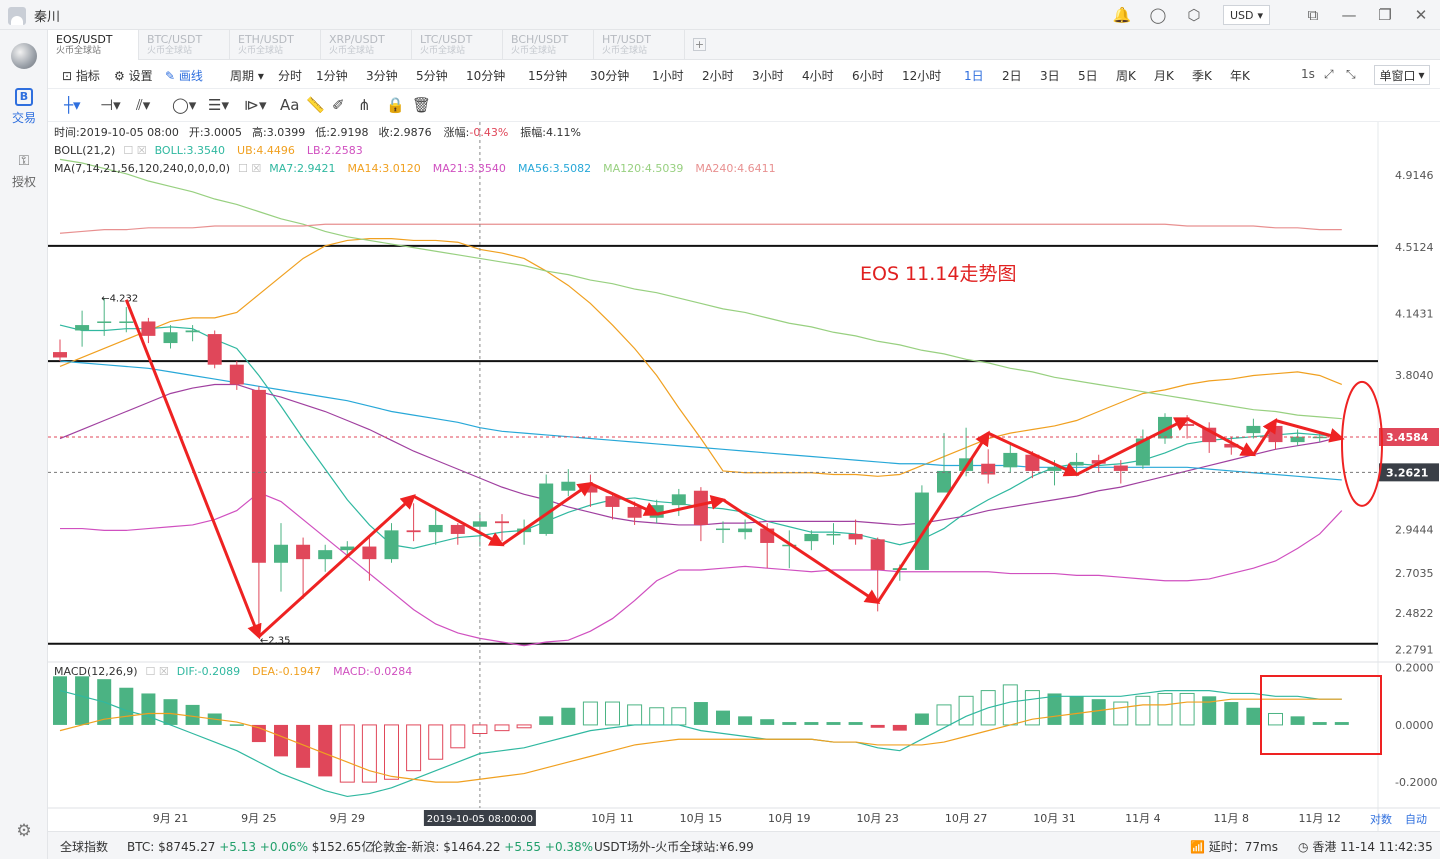  Describe the element at coordinates (668, 75) in the screenshot. I see `period-8: 1小时` at that location.